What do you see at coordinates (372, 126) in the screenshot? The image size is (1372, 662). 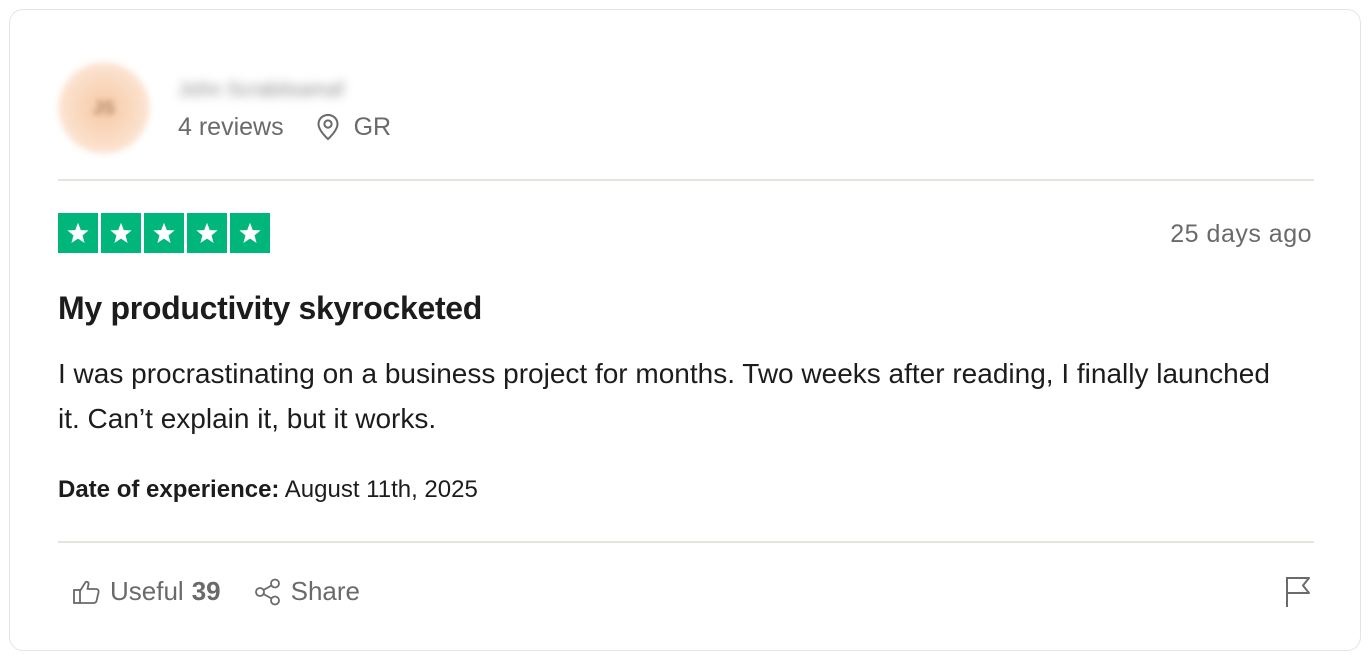 I see `reviewer-country: GR` at bounding box center [372, 126].